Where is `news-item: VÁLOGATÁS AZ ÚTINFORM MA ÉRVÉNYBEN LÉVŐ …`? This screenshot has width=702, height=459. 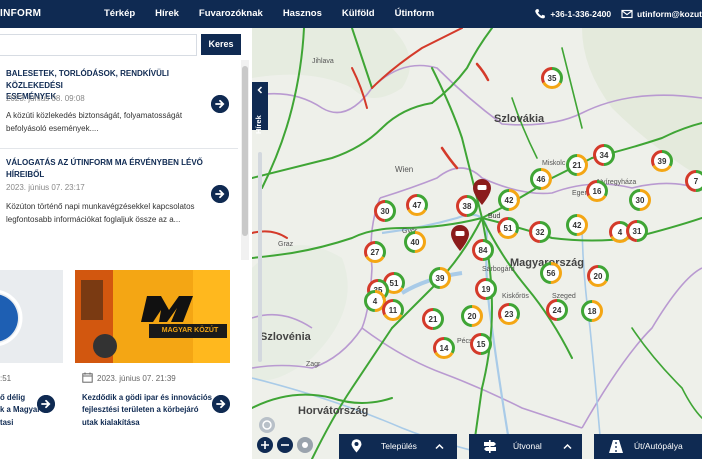 news-item: VÁLOGATÁS AZ ÚTINFORM MA ÉRVÉNYBEN LÉVŐ … is located at coordinates (119, 197).